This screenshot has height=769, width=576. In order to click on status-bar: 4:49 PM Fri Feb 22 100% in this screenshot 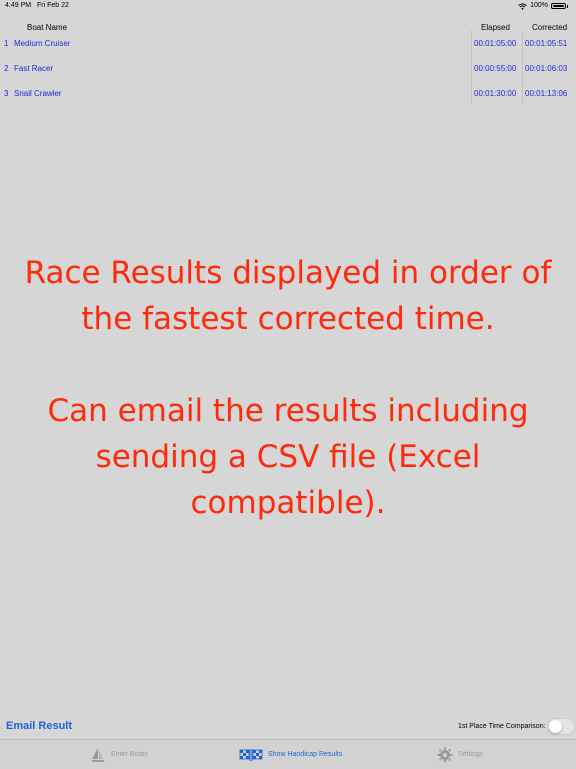, I will do `click(288, 6)`.